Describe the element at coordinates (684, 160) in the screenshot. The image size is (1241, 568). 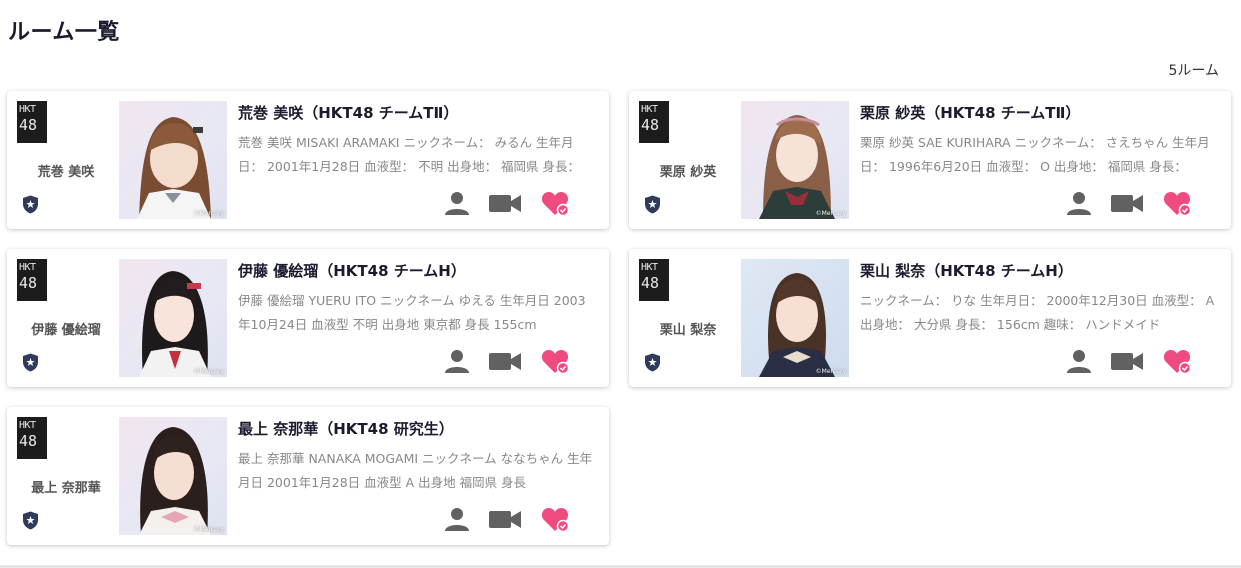
I see `card-left-panel: HKT 48 栗原 紗英` at that location.